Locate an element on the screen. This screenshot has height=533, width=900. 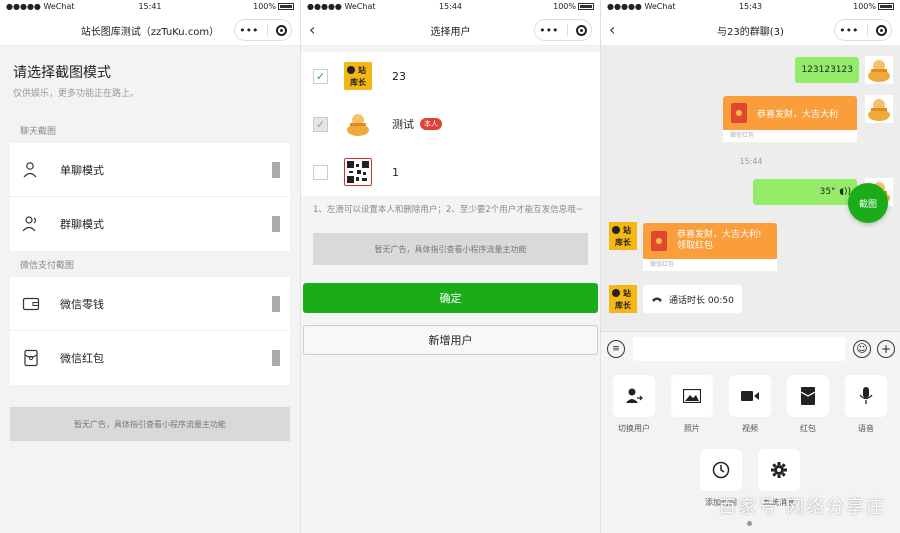
section-label-pay: 微信支付截图 is located at coordinates (47, 266).